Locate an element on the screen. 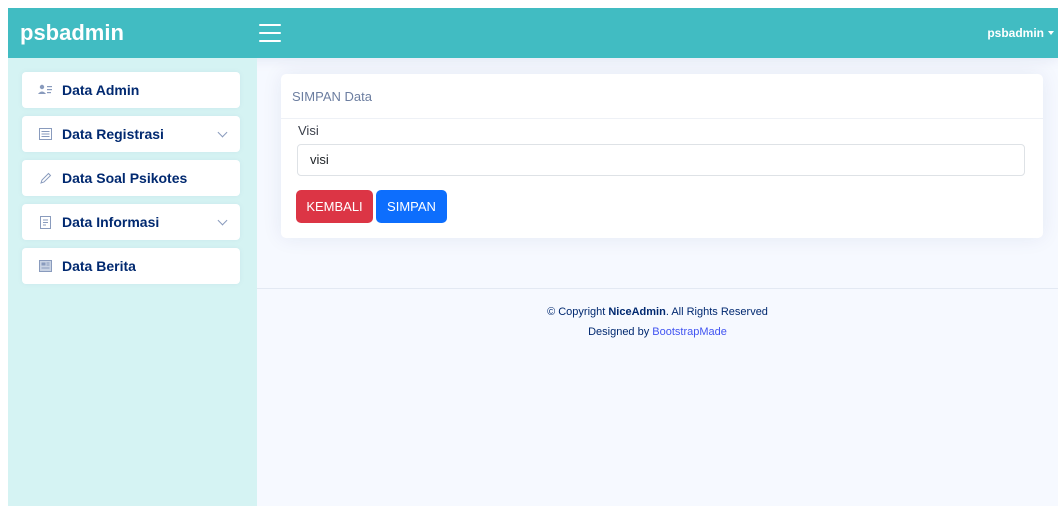 The width and height of the screenshot is (1059, 506). sidebar-item-data-admin: Data Admin is located at coordinates (131, 90).